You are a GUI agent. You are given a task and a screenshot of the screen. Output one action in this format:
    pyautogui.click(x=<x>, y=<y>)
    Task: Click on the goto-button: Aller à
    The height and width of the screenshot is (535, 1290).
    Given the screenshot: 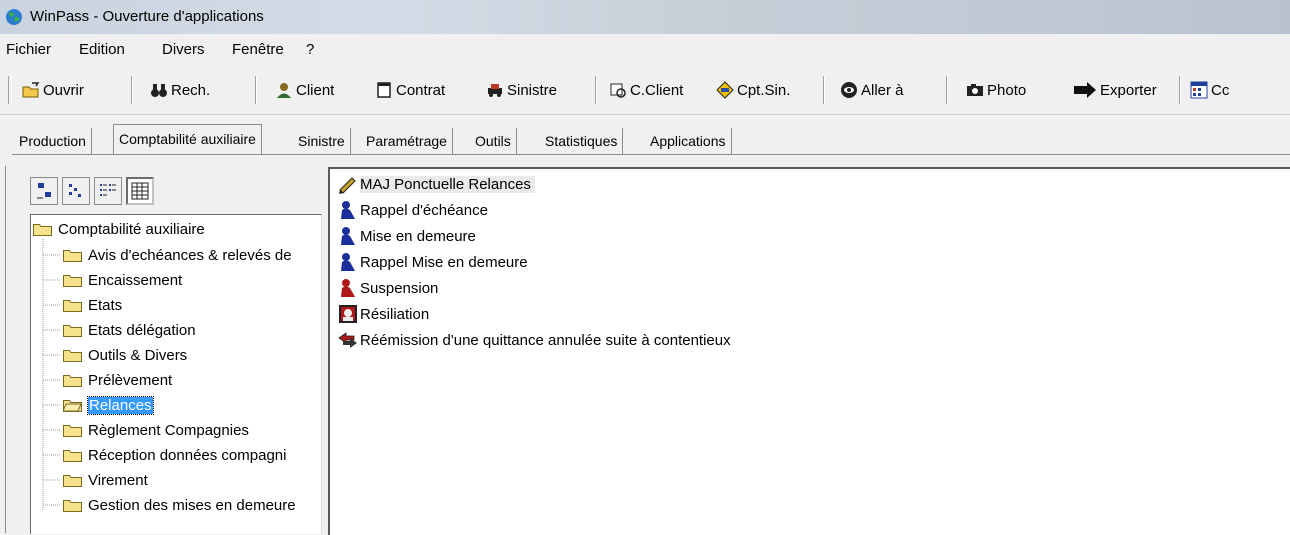 What is the action you would take?
    pyautogui.click(x=872, y=90)
    